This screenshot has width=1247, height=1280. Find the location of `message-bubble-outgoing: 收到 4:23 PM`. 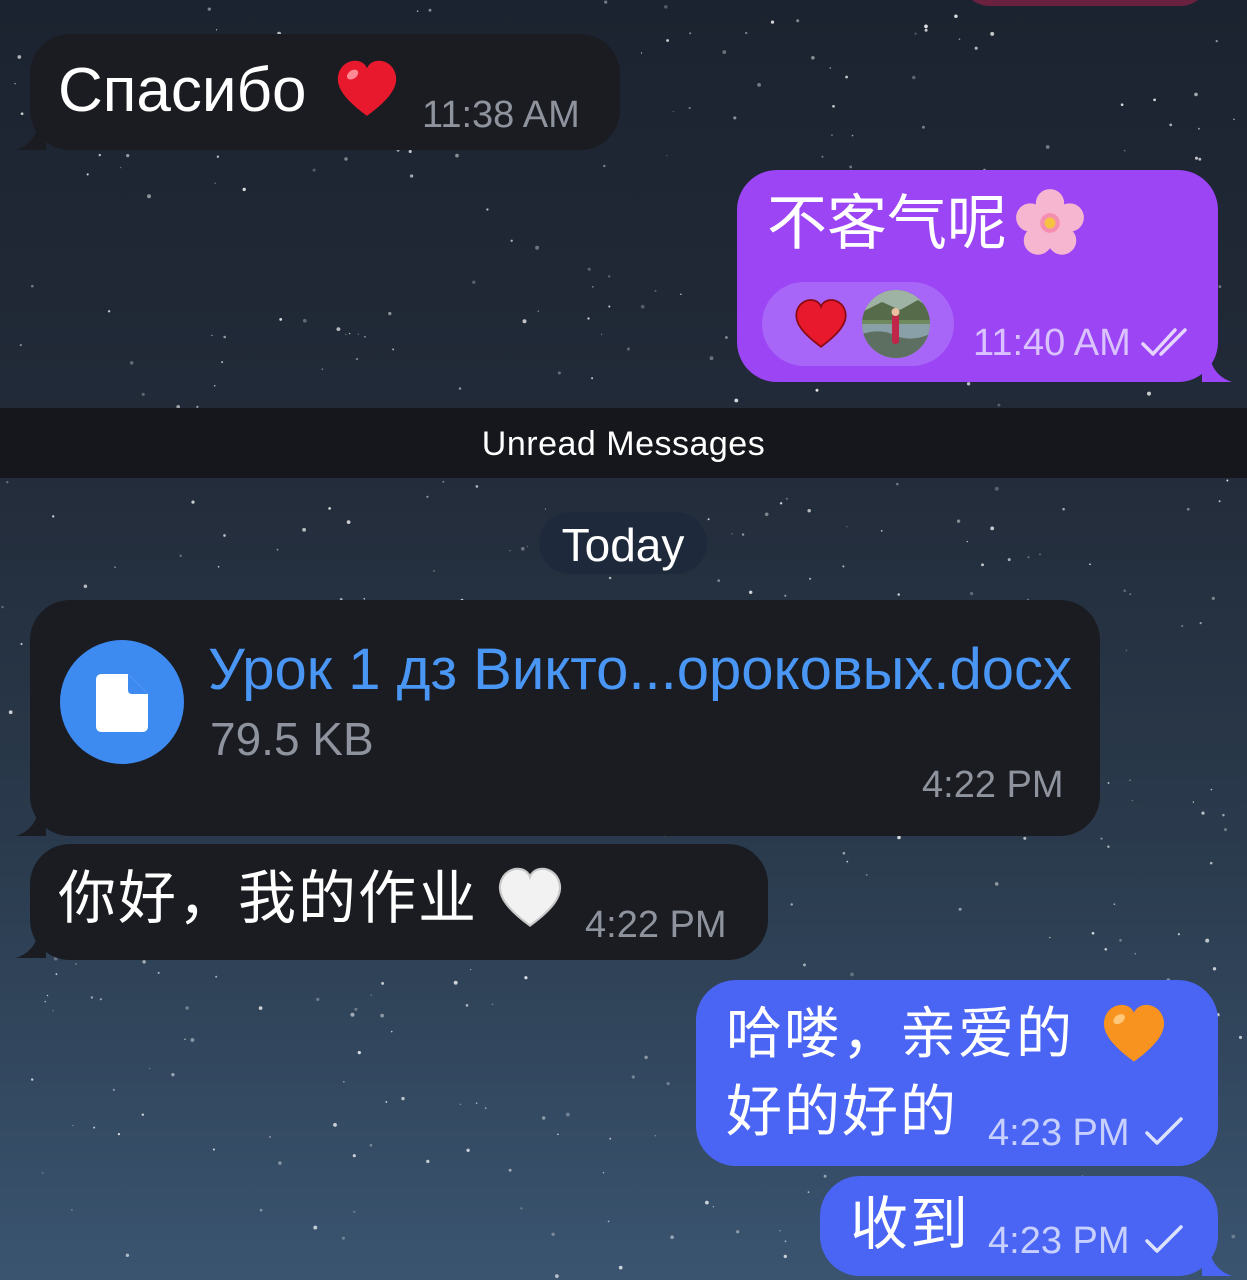

message-bubble-outgoing: 收到 4:23 PM is located at coordinates (1019, 1226).